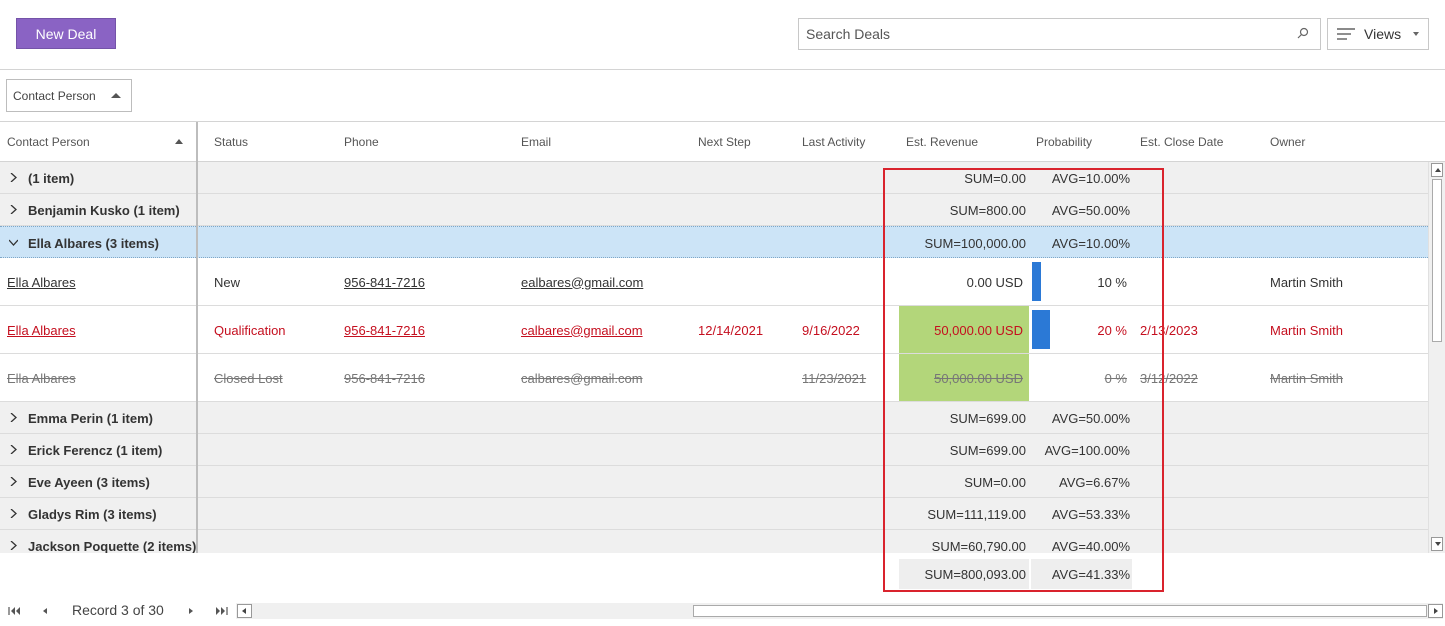 This screenshot has width=1445, height=626. Describe the element at coordinates (1169, 378) in the screenshot. I see `close-date-cell: 3/12/2022` at that location.